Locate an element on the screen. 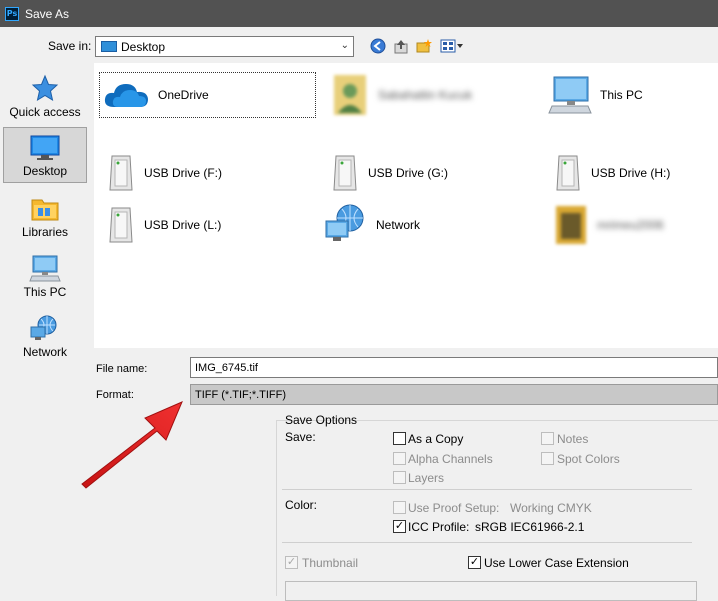 The height and width of the screenshot is (601, 718). list-item-label: mrimeu2006 is located at coordinates (630, 225).